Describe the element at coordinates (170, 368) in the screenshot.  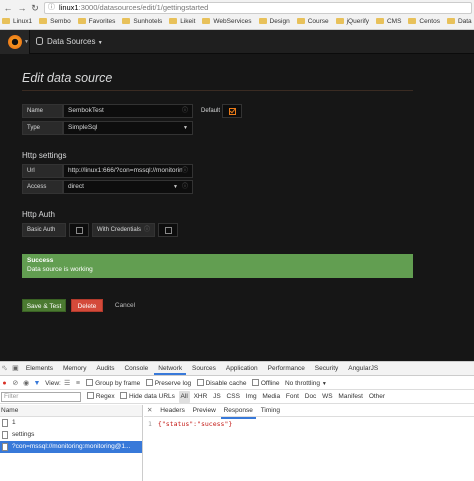
I see `tab-network: Network` at that location.